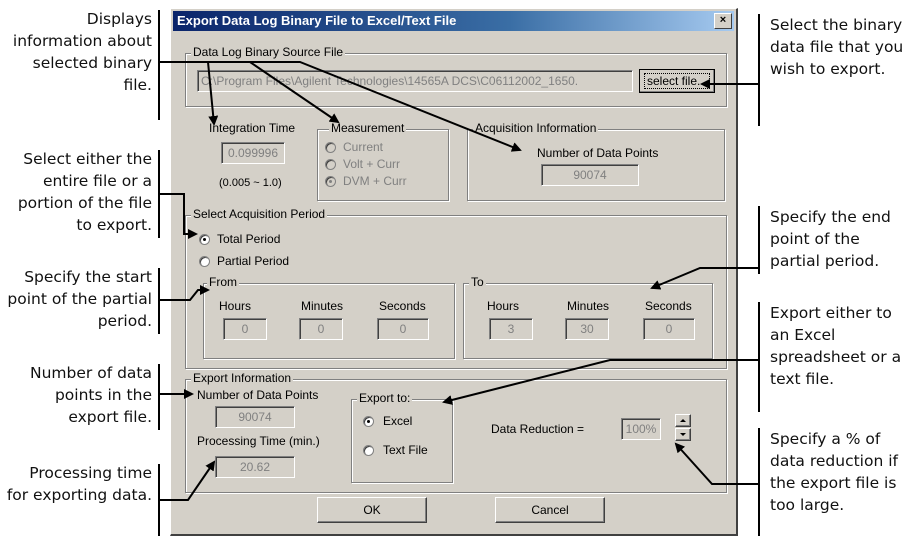 Image resolution: width=912 pixels, height=540 pixels. Describe the element at coordinates (716, 463) in the screenshot. I see `arrow-to-data-reduction` at that location.